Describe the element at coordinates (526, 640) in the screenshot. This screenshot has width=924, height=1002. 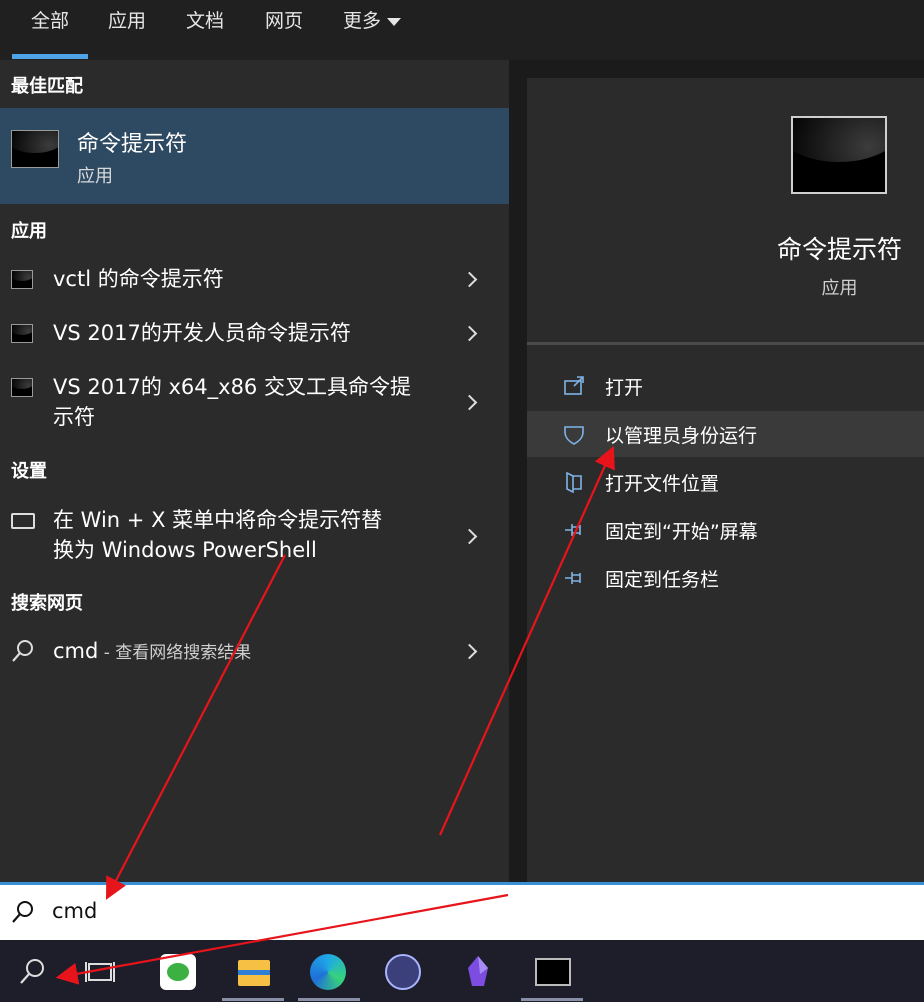
I see `arrow-to-run-as-admin` at that location.